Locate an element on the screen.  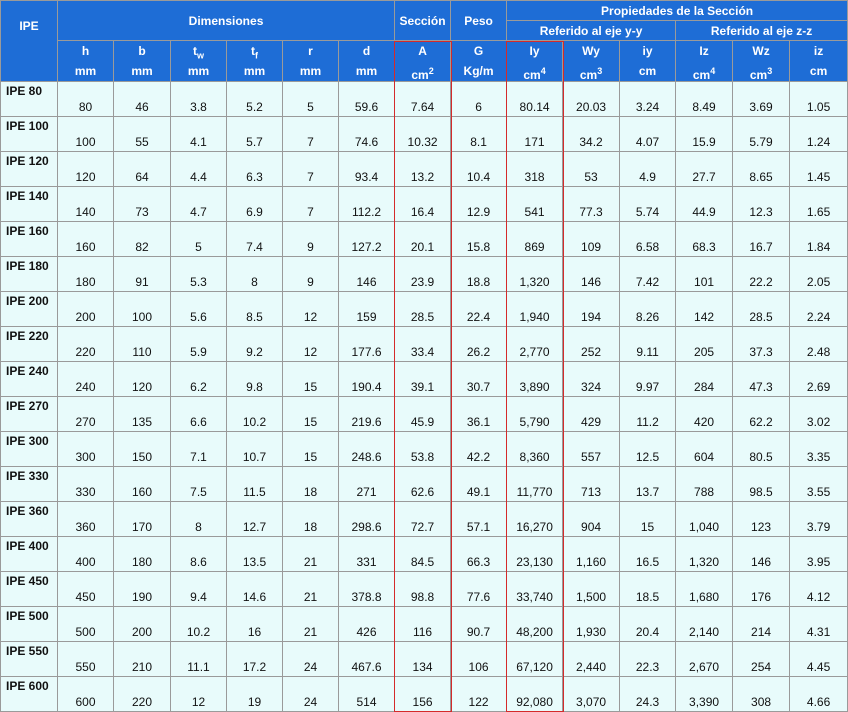
table-cell: 600 is located at coordinates (86, 694).